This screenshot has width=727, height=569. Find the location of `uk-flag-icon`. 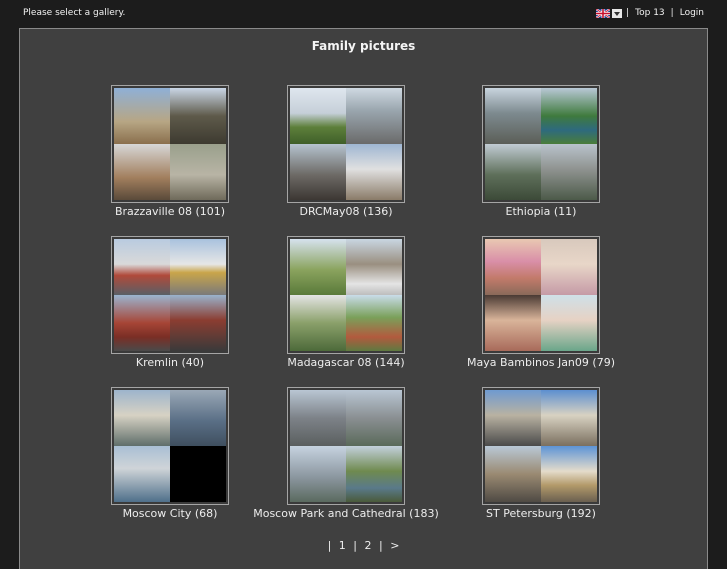

uk-flag-icon is located at coordinates (603, 13).